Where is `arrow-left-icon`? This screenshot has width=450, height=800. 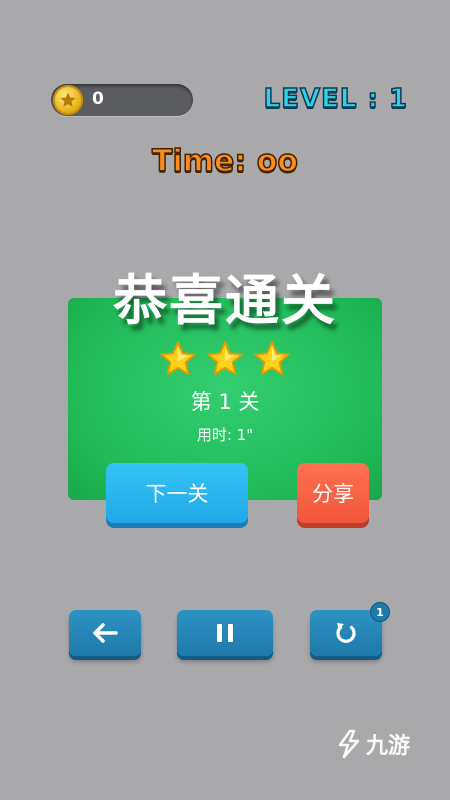 arrow-left-icon is located at coordinates (105, 633).